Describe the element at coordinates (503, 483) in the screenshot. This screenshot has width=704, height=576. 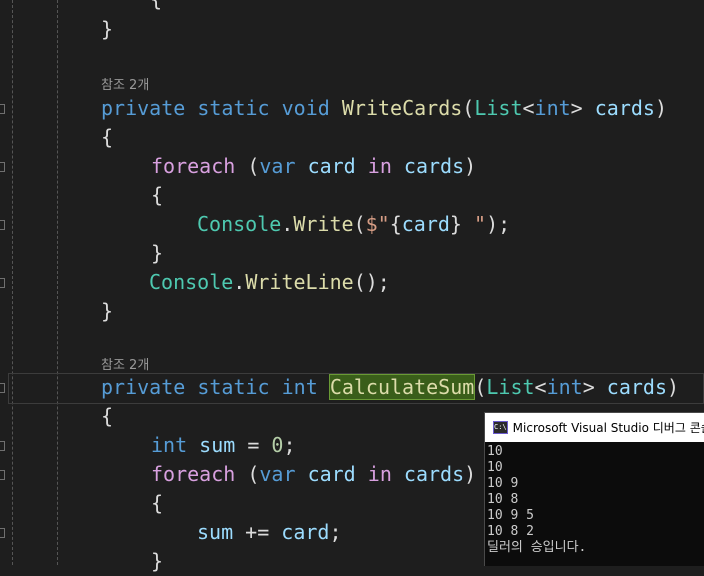
I see `console-output-line: 10 9` at that location.